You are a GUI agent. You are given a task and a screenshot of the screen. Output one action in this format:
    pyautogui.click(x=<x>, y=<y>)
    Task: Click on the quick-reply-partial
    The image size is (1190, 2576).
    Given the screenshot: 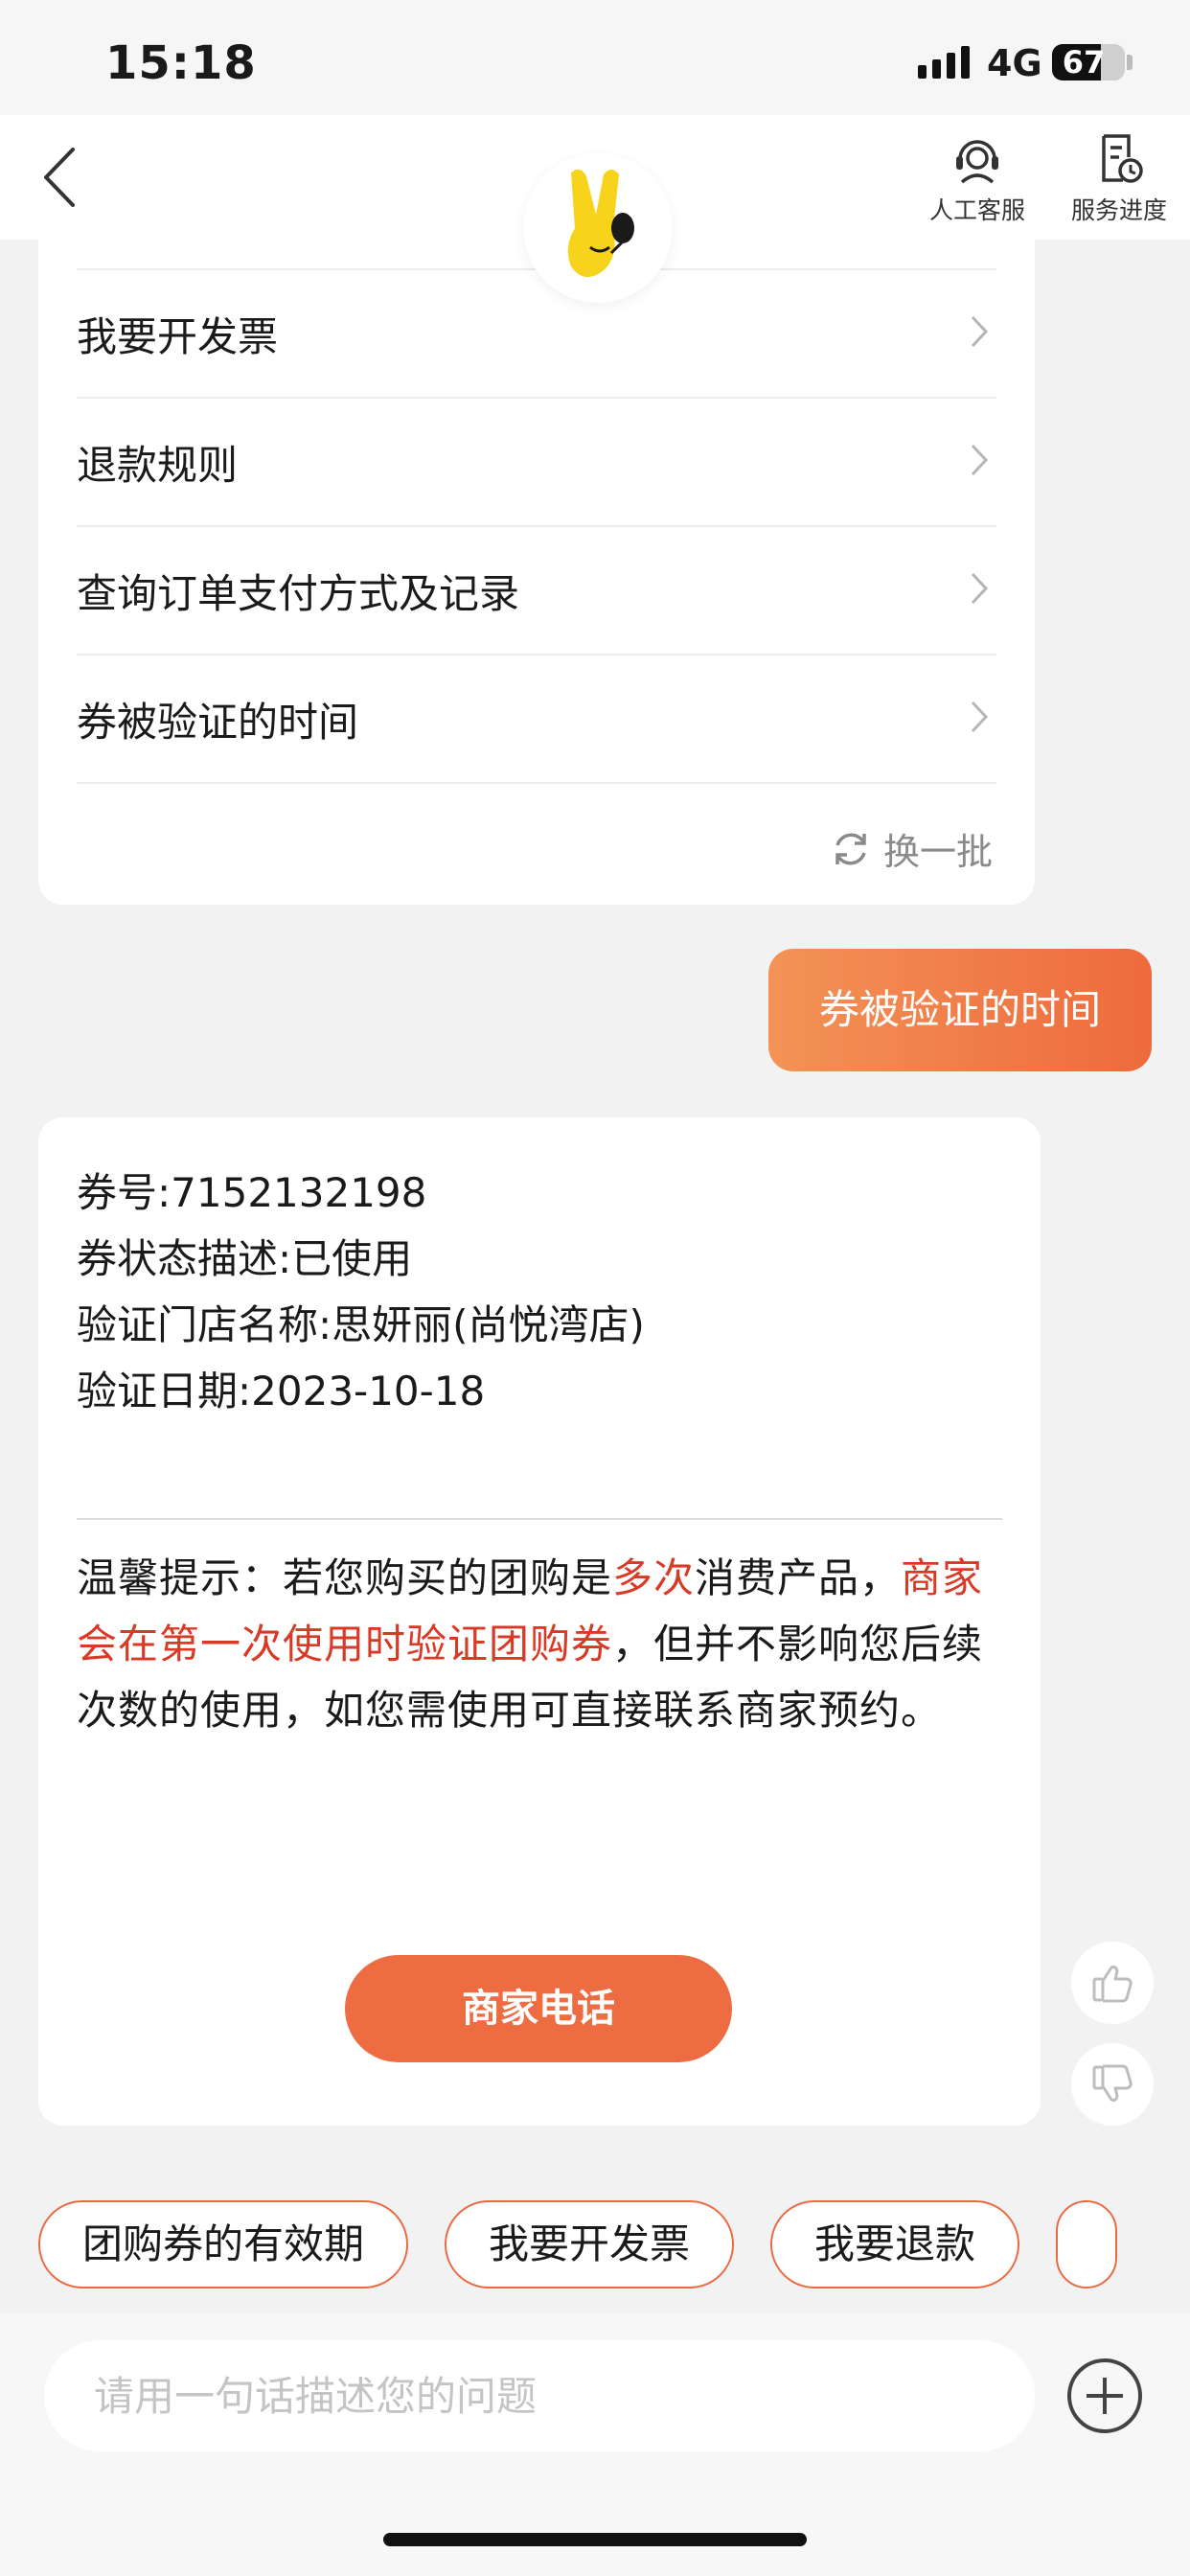 What is the action you would take?
    pyautogui.click(x=1087, y=2244)
    